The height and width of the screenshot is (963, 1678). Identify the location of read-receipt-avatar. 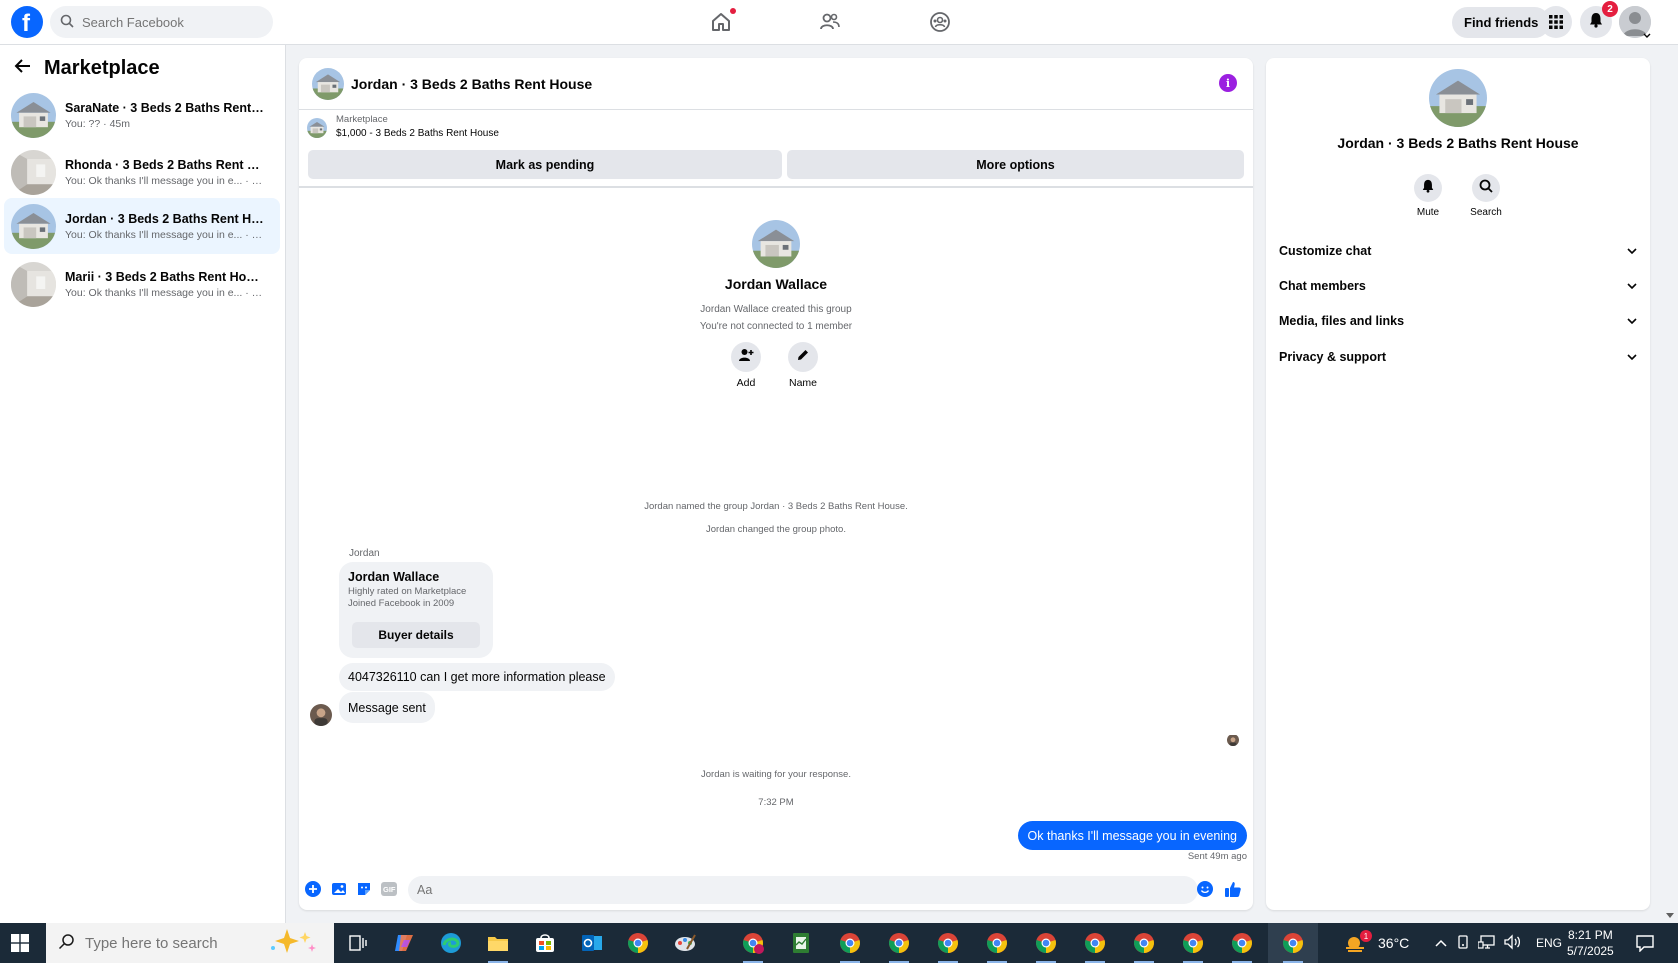
(1233, 740).